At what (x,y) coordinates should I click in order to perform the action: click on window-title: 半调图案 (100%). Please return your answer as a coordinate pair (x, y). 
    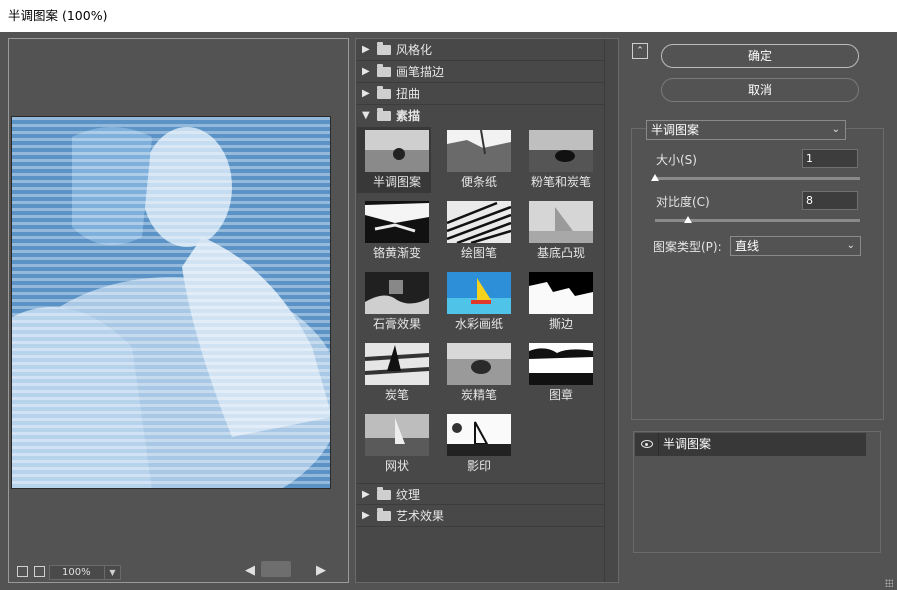
    Looking at the image, I should click on (448, 16).